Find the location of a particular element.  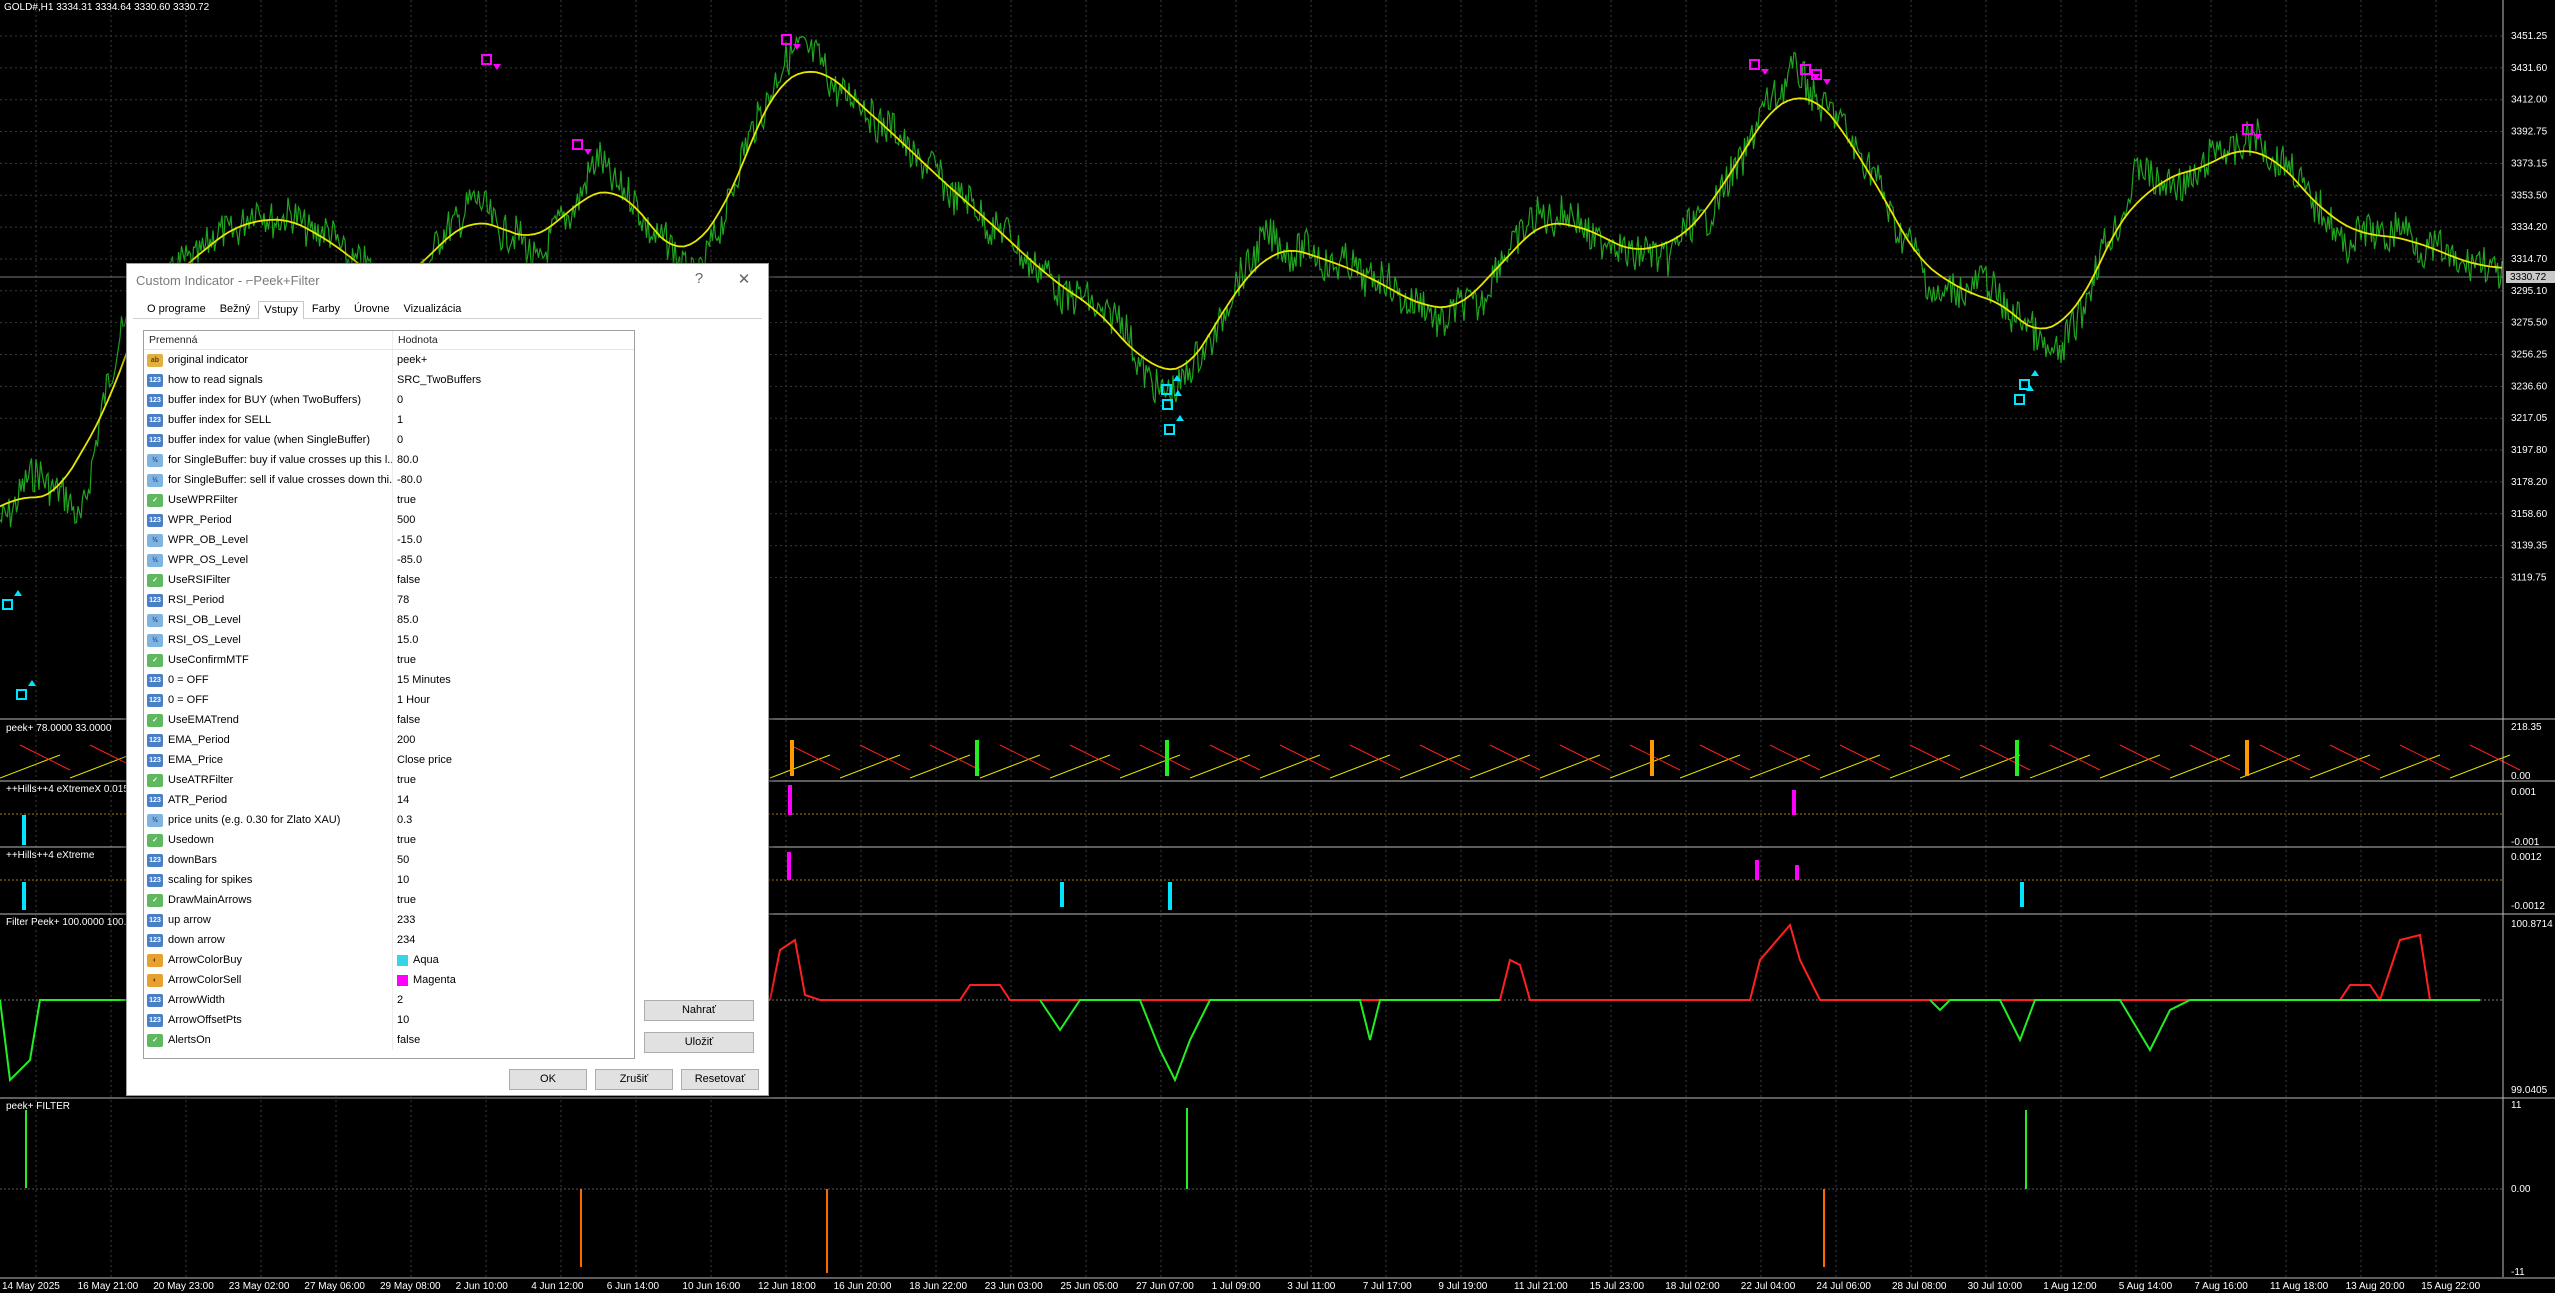

param-row: ½ RSI_OB_Level 85.0 is located at coordinates (389, 620).